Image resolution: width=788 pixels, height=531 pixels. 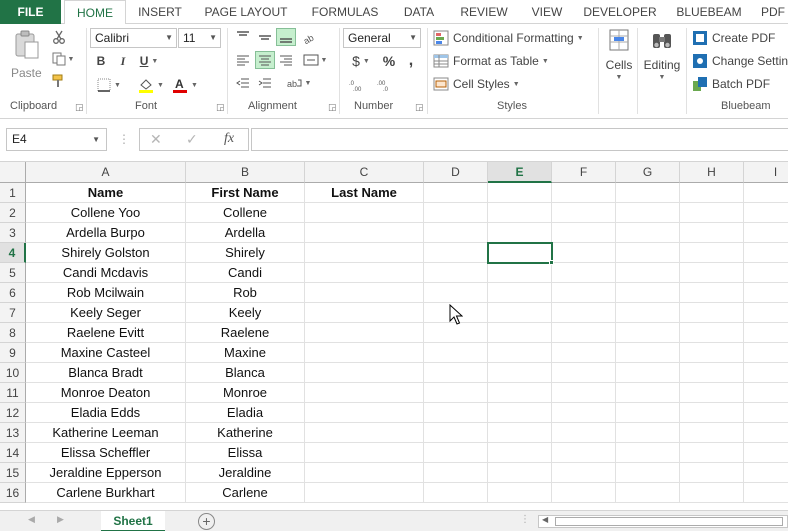 I want to click on cell-h4, so click(x=712, y=253).